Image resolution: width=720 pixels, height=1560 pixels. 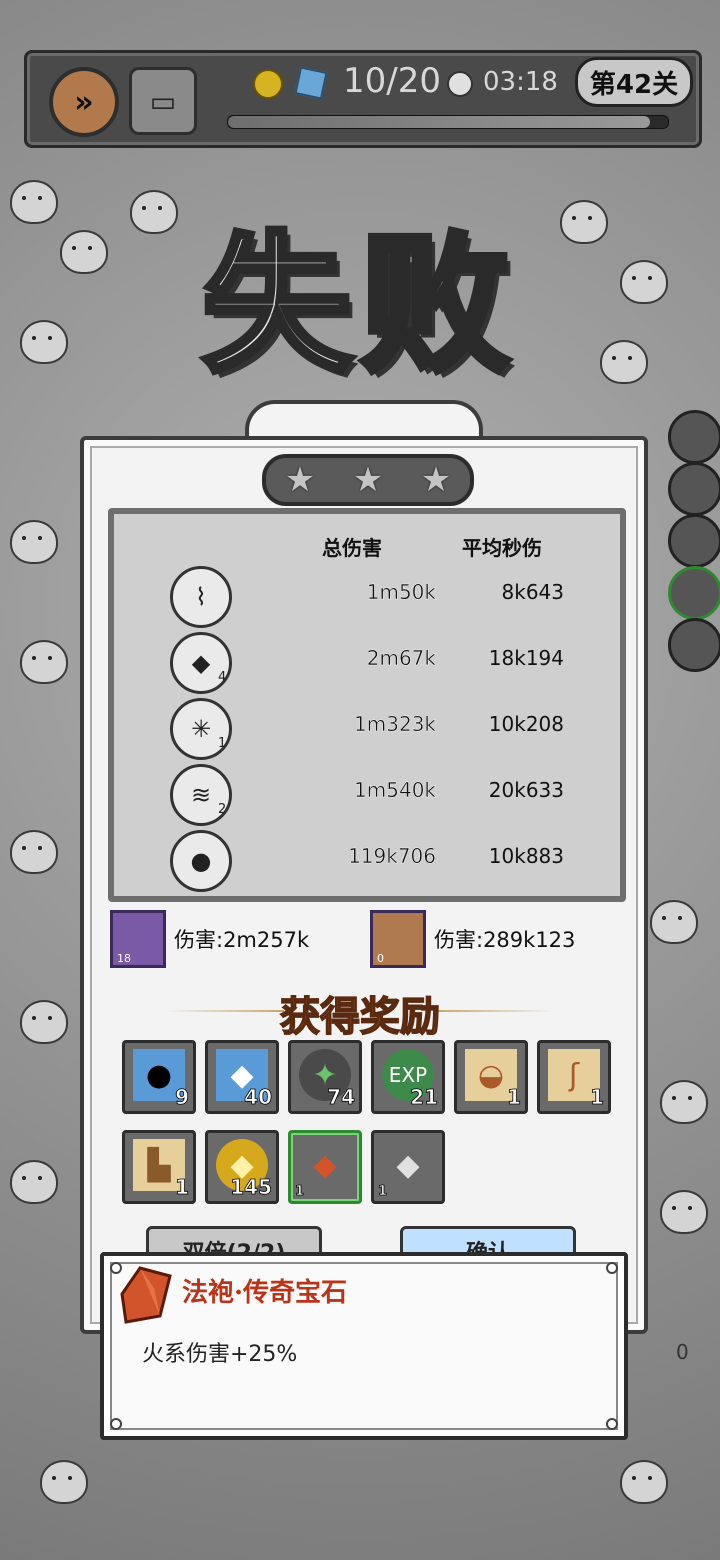 I want to click on stat-row: ● 119k706 10k883, so click(x=367, y=861).